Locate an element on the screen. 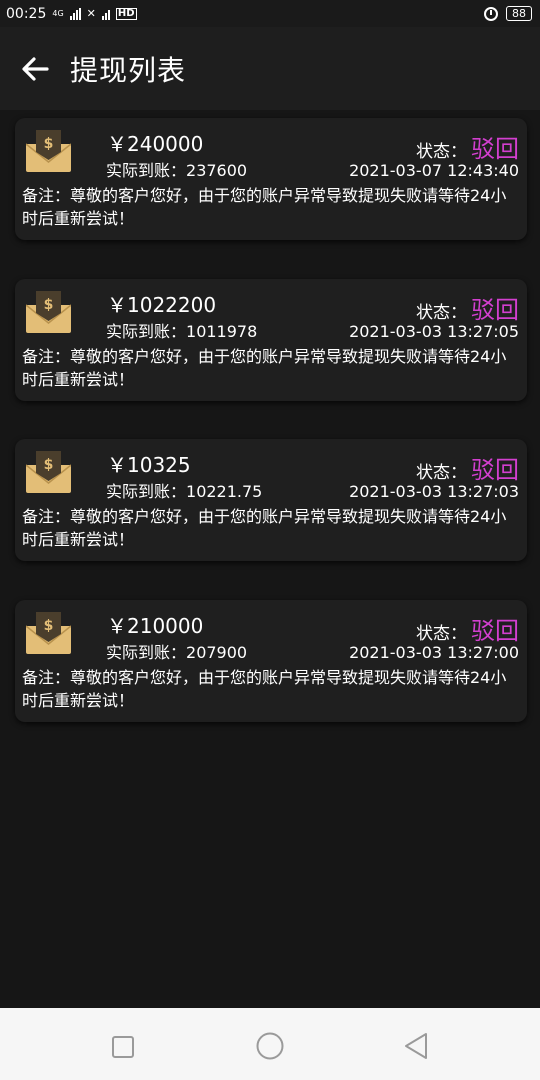 Image resolution: width=540 pixels, height=1080 pixels. triangle-back-icon is located at coordinates (416, 1046).